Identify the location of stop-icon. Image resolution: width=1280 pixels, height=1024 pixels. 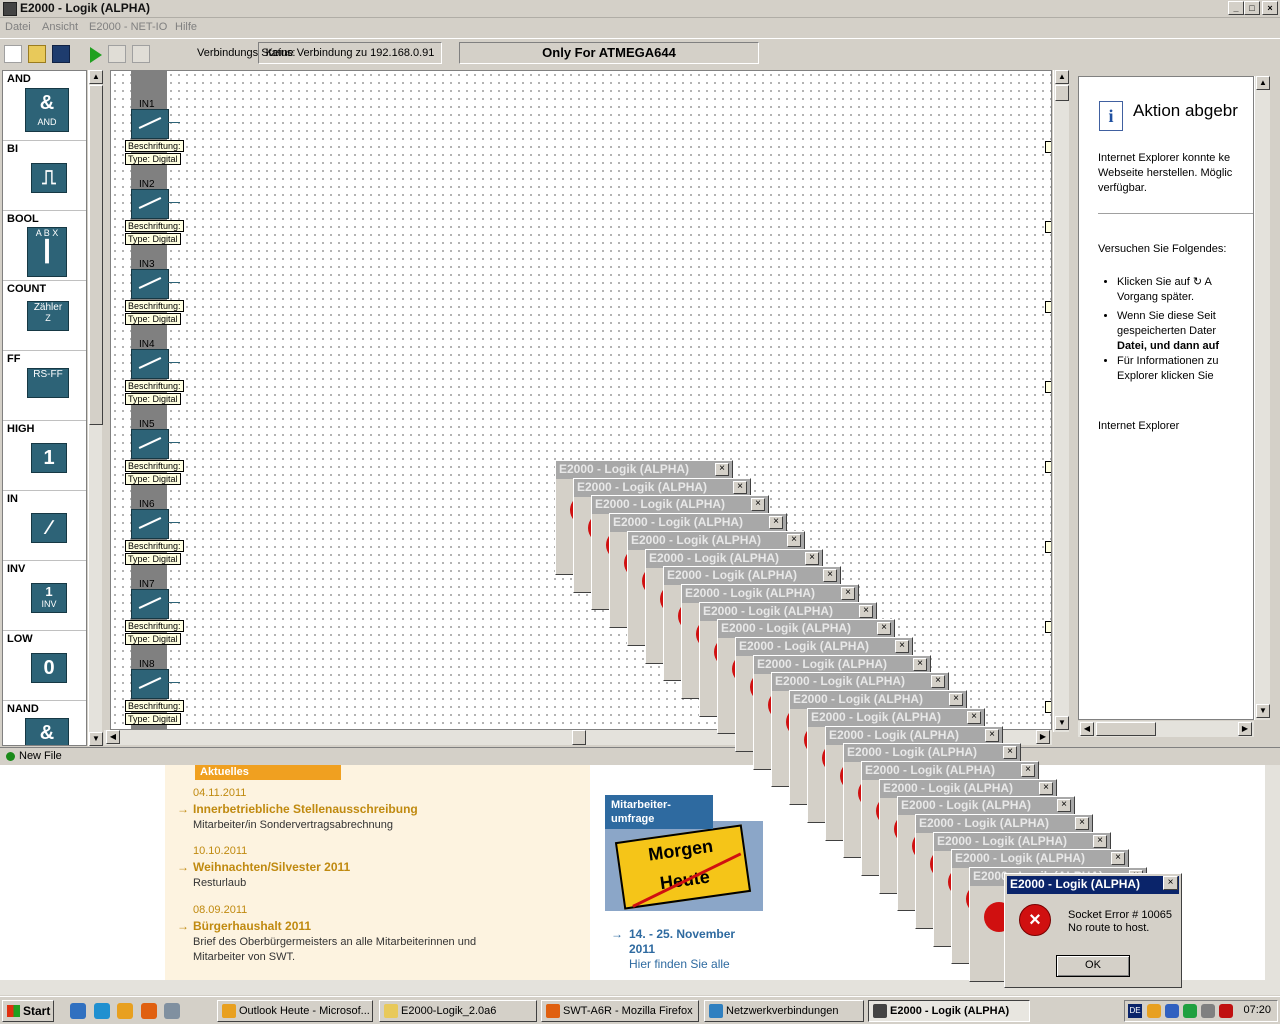
(117, 54).